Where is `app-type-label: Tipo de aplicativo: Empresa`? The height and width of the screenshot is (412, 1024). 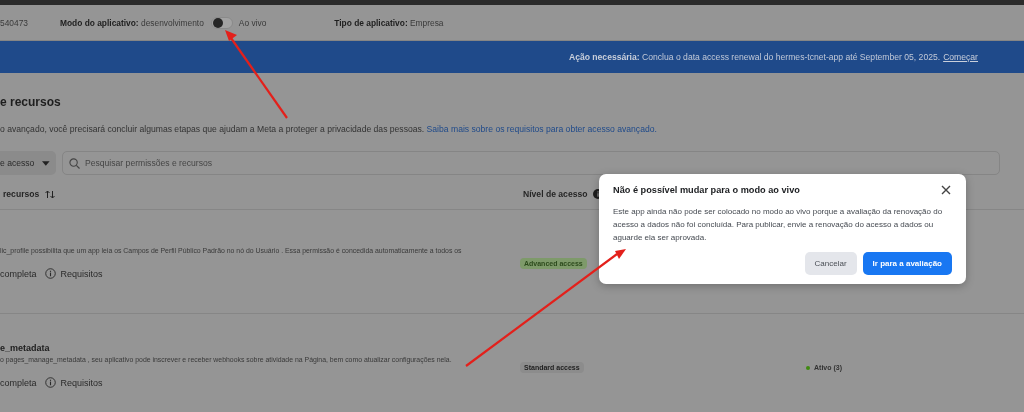
app-type-label: Tipo de aplicativo: Empresa is located at coordinates (389, 22).